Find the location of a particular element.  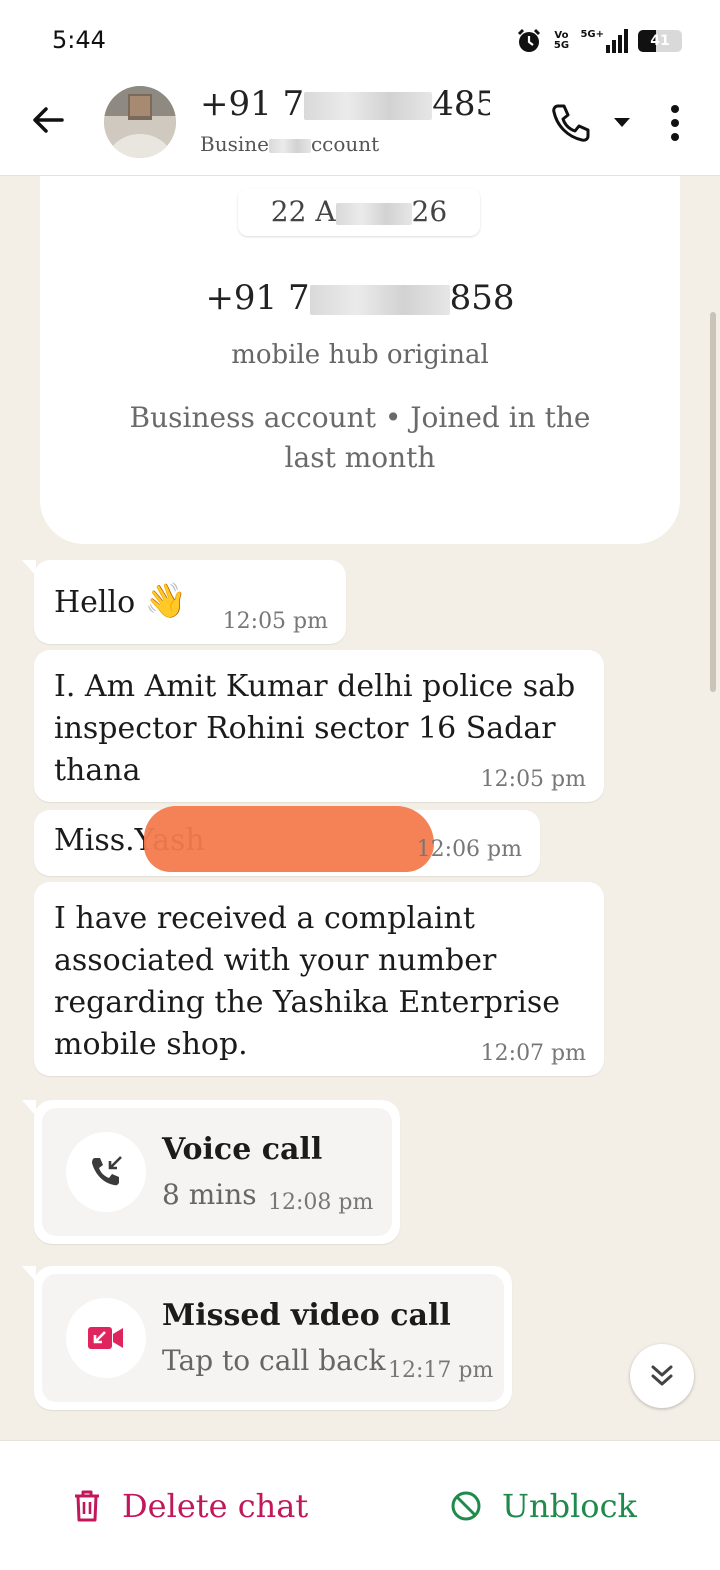

status-icons: Vo 5G 5G+ 41 is located at coordinates (599, 41).